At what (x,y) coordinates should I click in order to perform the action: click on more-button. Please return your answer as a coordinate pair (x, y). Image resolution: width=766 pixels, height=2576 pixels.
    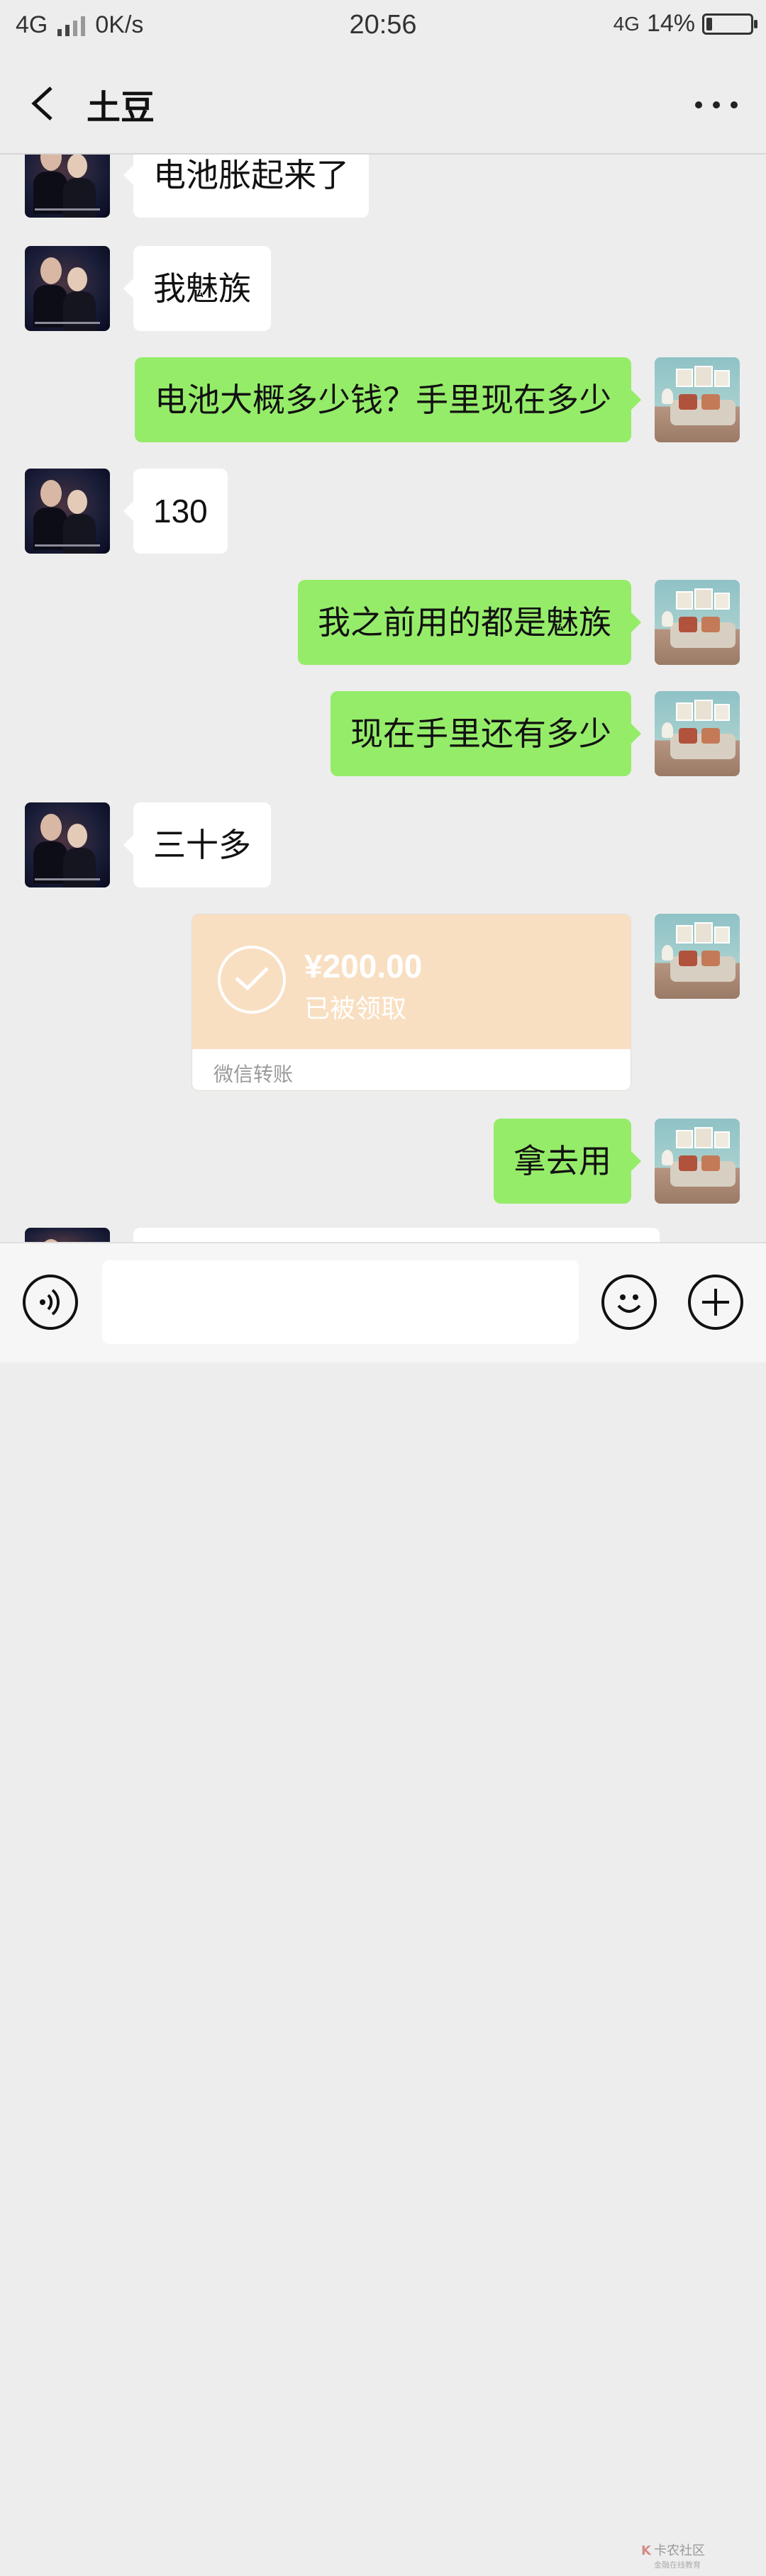
    Looking at the image, I should click on (716, 104).